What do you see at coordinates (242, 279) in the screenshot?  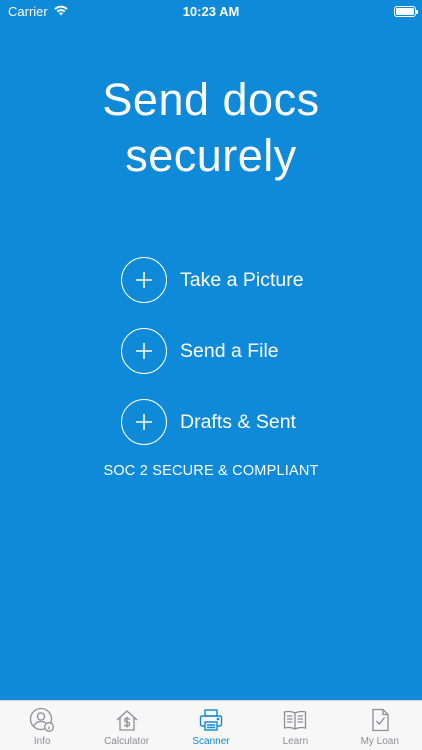 I see `take-picture-label: Take a Picture` at bounding box center [242, 279].